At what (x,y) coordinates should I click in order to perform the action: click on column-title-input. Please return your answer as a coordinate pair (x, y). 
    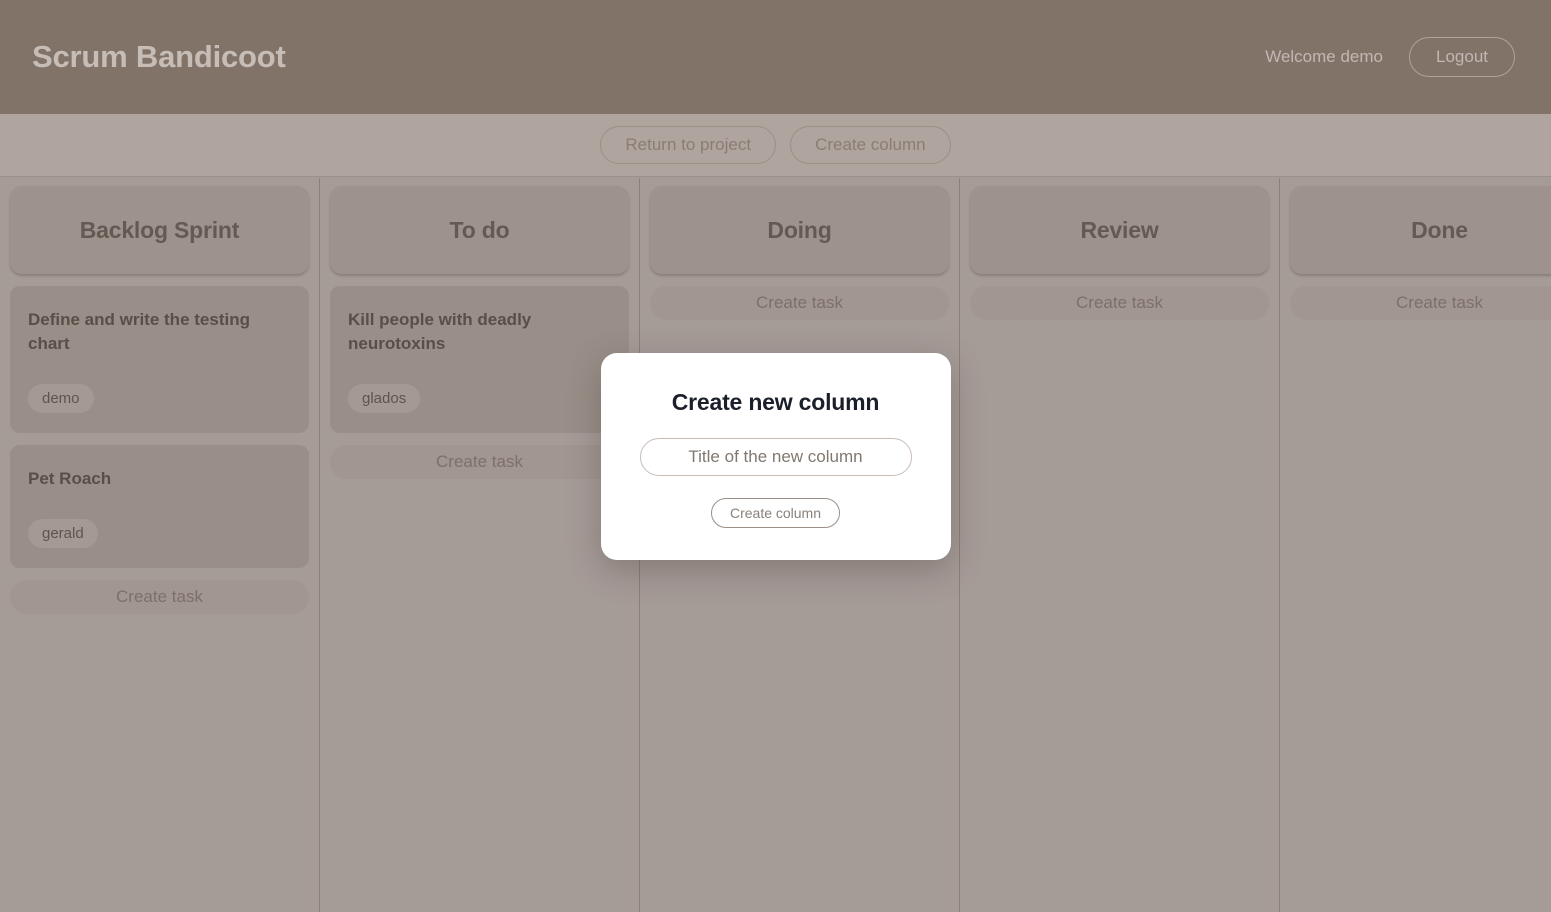
    Looking at the image, I should click on (775, 456).